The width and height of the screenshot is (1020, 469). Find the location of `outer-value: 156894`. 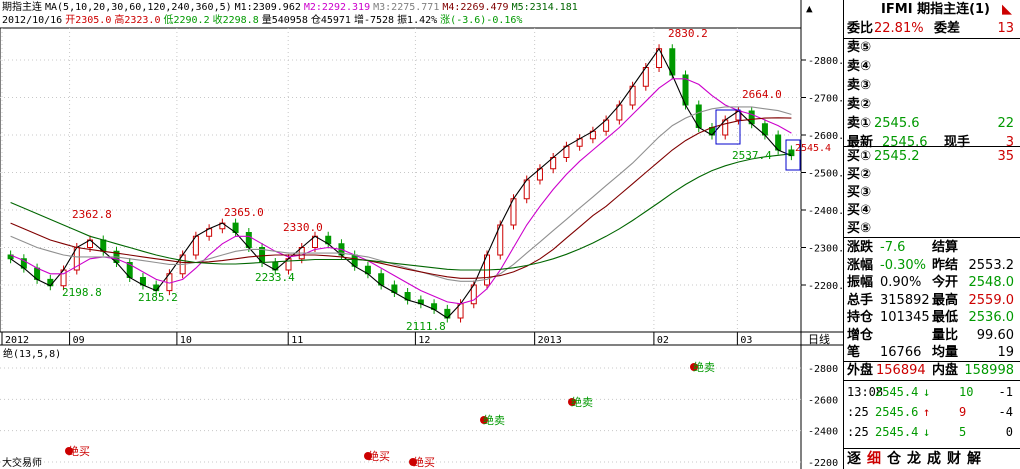

outer-value: 156894 is located at coordinates (901, 370).